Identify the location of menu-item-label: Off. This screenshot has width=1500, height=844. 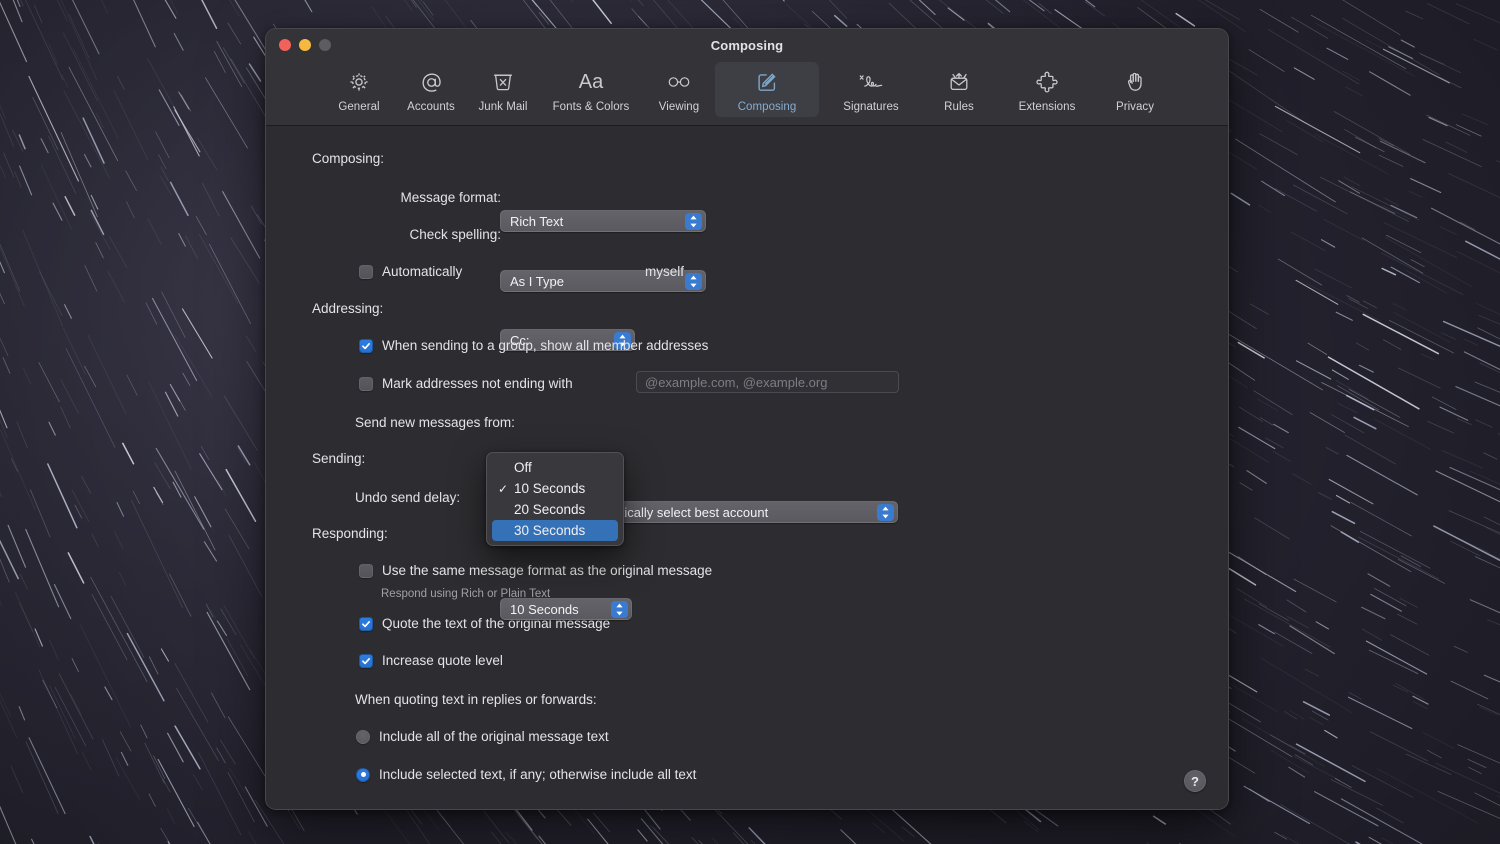
(523, 467).